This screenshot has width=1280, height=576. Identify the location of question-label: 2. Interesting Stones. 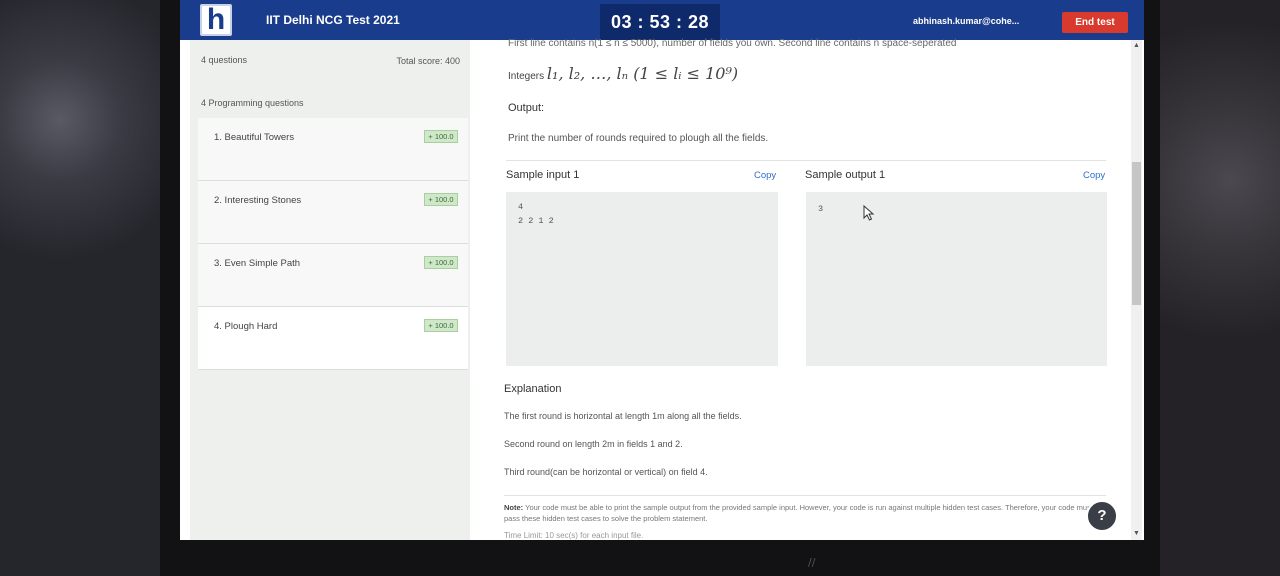
(258, 200).